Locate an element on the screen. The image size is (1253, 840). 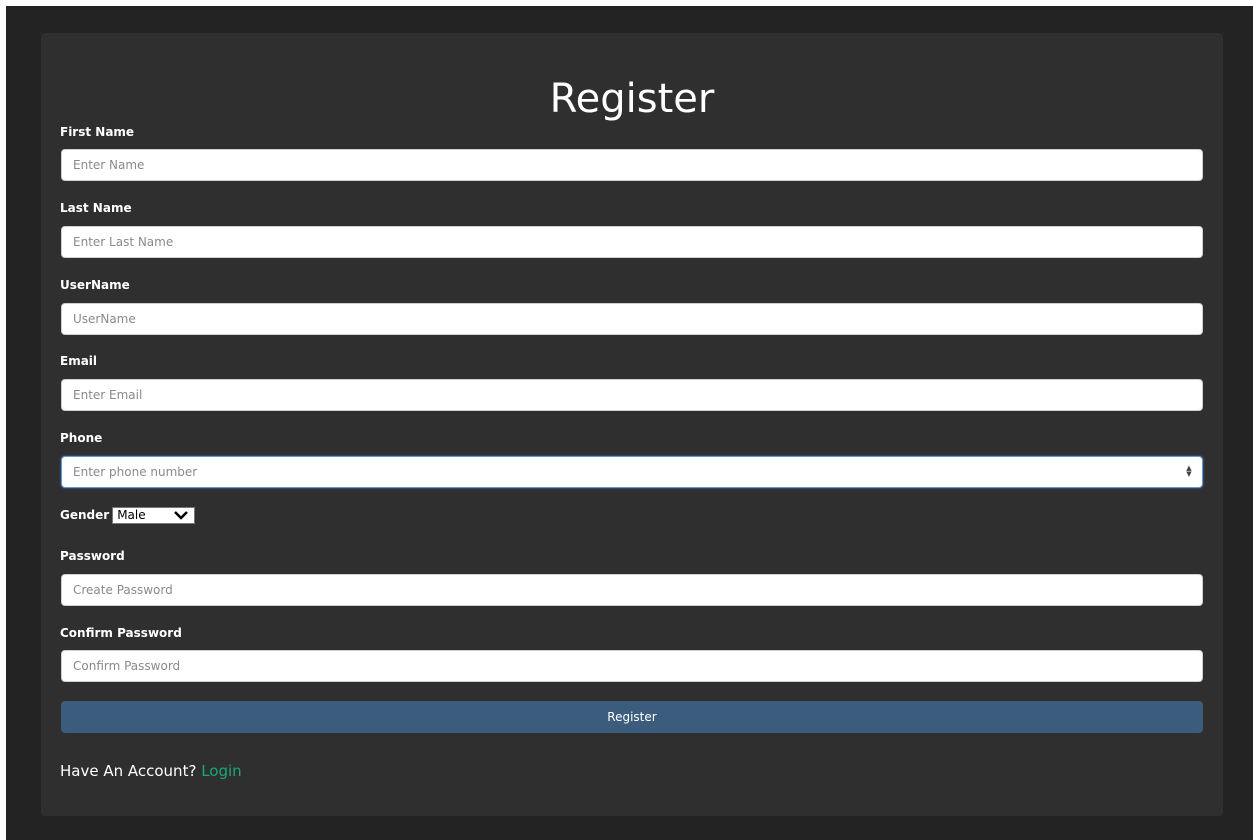
first-name-label: First Name is located at coordinates (97, 132).